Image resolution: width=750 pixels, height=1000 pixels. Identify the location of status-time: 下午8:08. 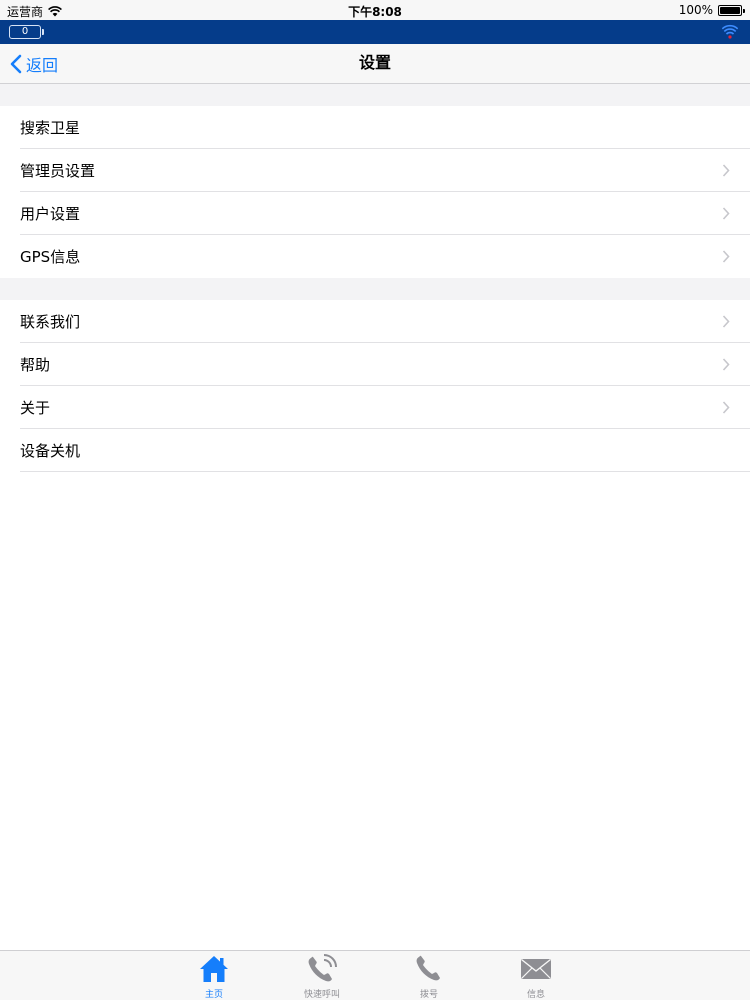
(375, 12).